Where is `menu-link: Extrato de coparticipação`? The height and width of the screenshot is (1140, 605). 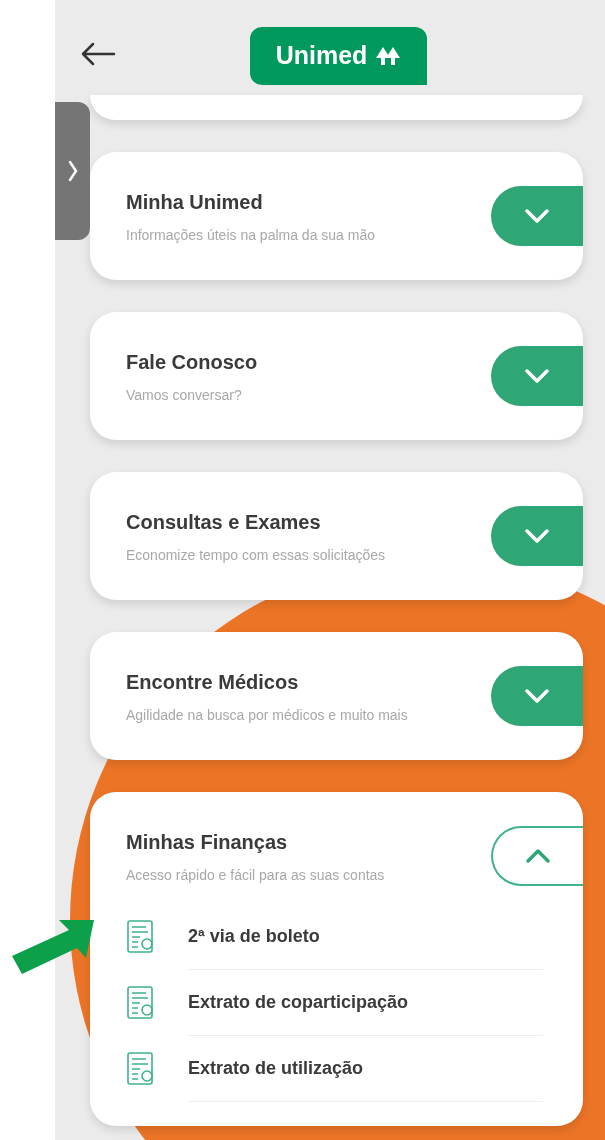
menu-link: Extrato de coparticipação is located at coordinates (365, 1003).